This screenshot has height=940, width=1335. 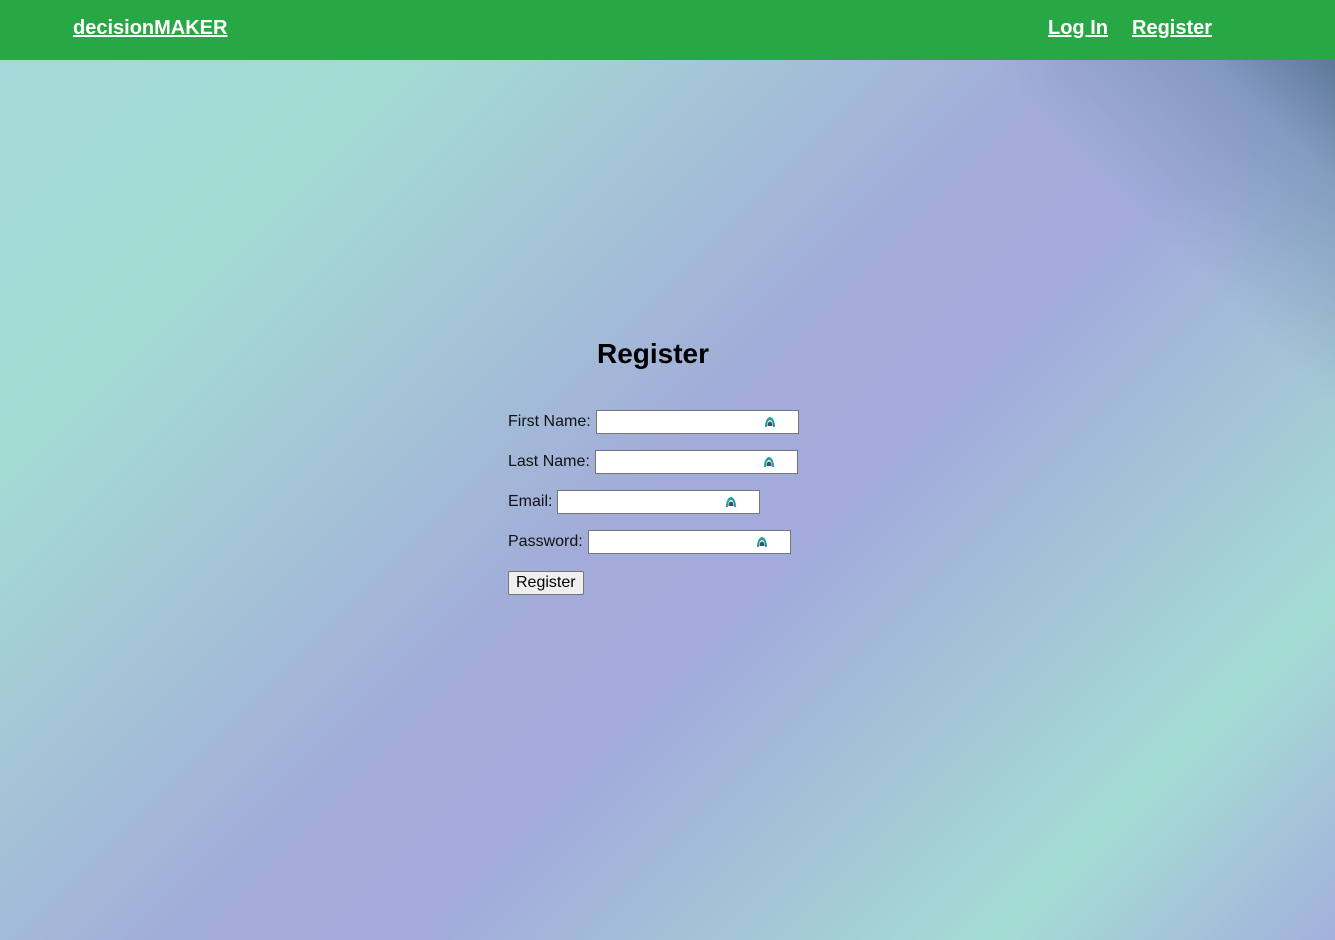 What do you see at coordinates (697, 422) in the screenshot?
I see `first-name-field-box` at bounding box center [697, 422].